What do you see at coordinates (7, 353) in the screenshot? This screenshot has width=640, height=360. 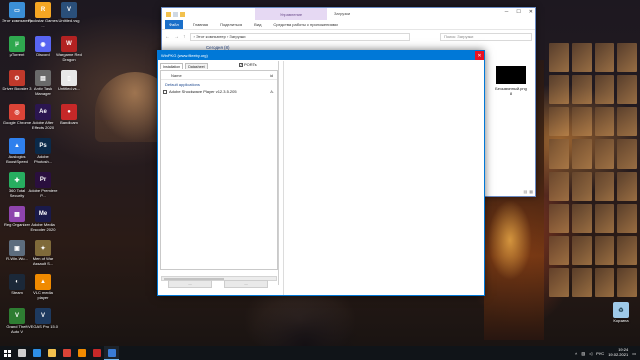 I see `start-button` at bounding box center [7, 353].